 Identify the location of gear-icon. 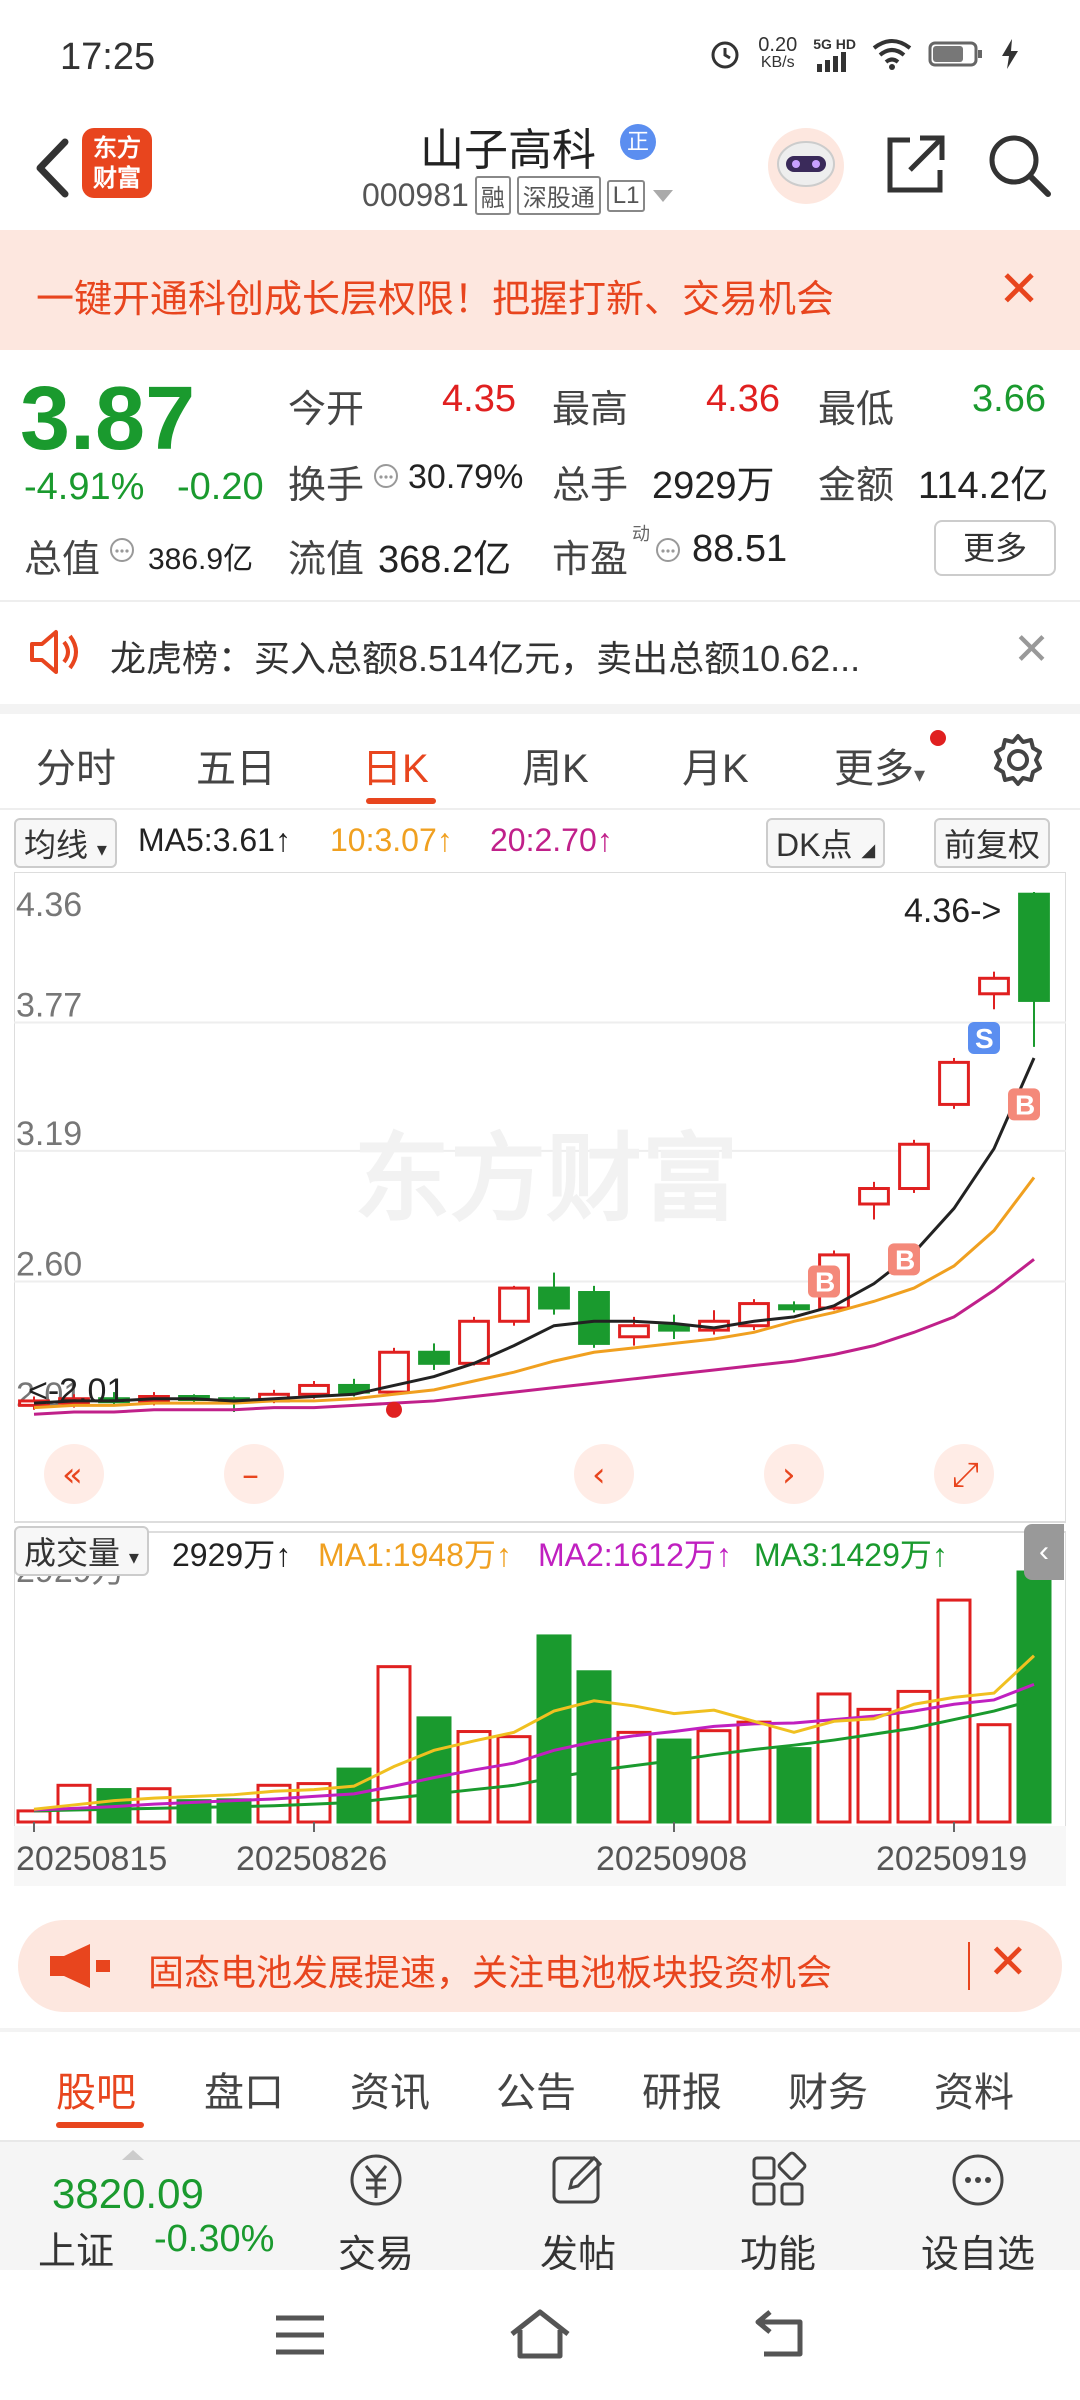
(1018, 760).